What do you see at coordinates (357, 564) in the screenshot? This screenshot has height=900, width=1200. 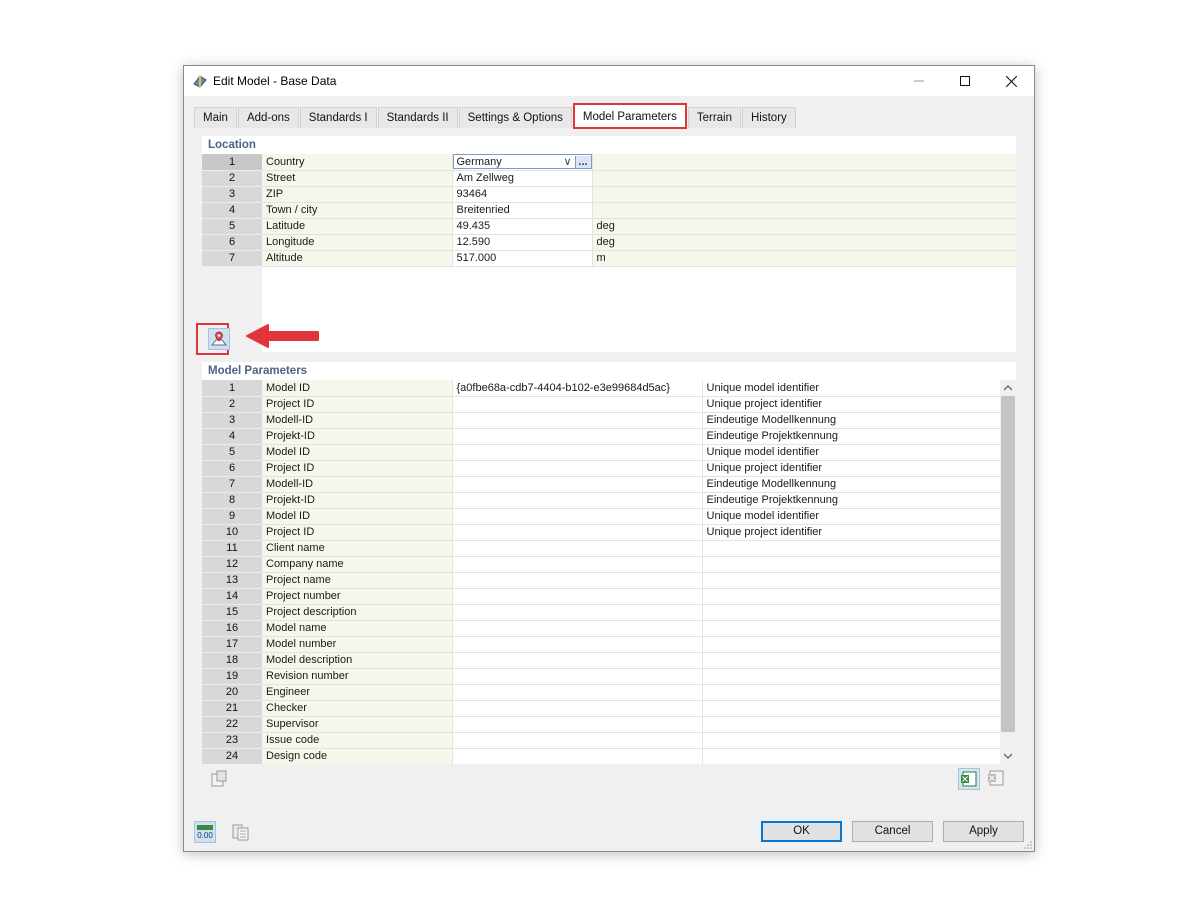 I see `parameter-name: Company name` at bounding box center [357, 564].